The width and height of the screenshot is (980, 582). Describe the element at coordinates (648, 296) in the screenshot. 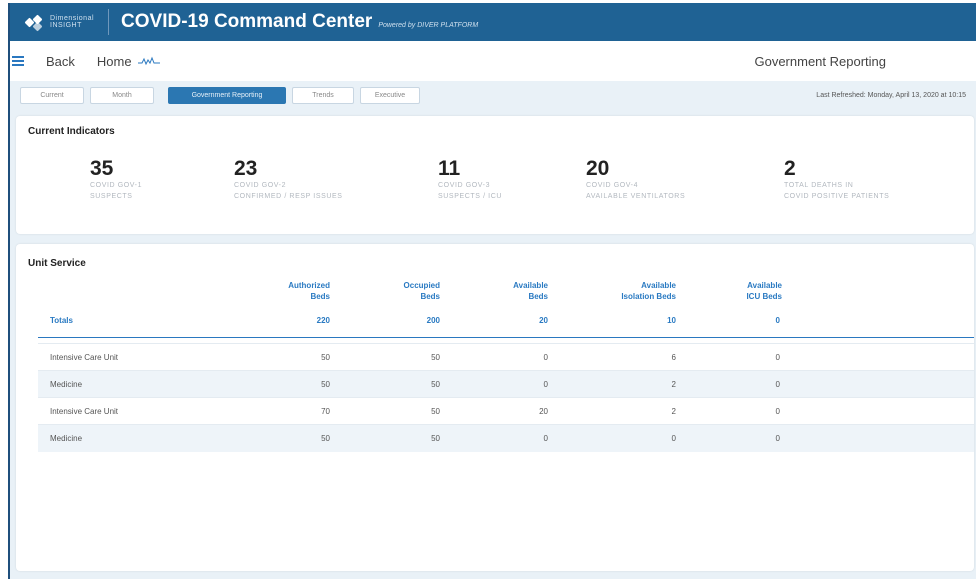

I see `header-line: Isolation Beds` at that location.